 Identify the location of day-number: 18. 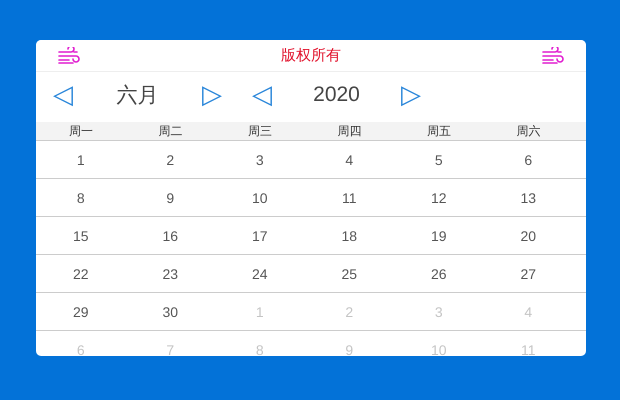
(349, 236).